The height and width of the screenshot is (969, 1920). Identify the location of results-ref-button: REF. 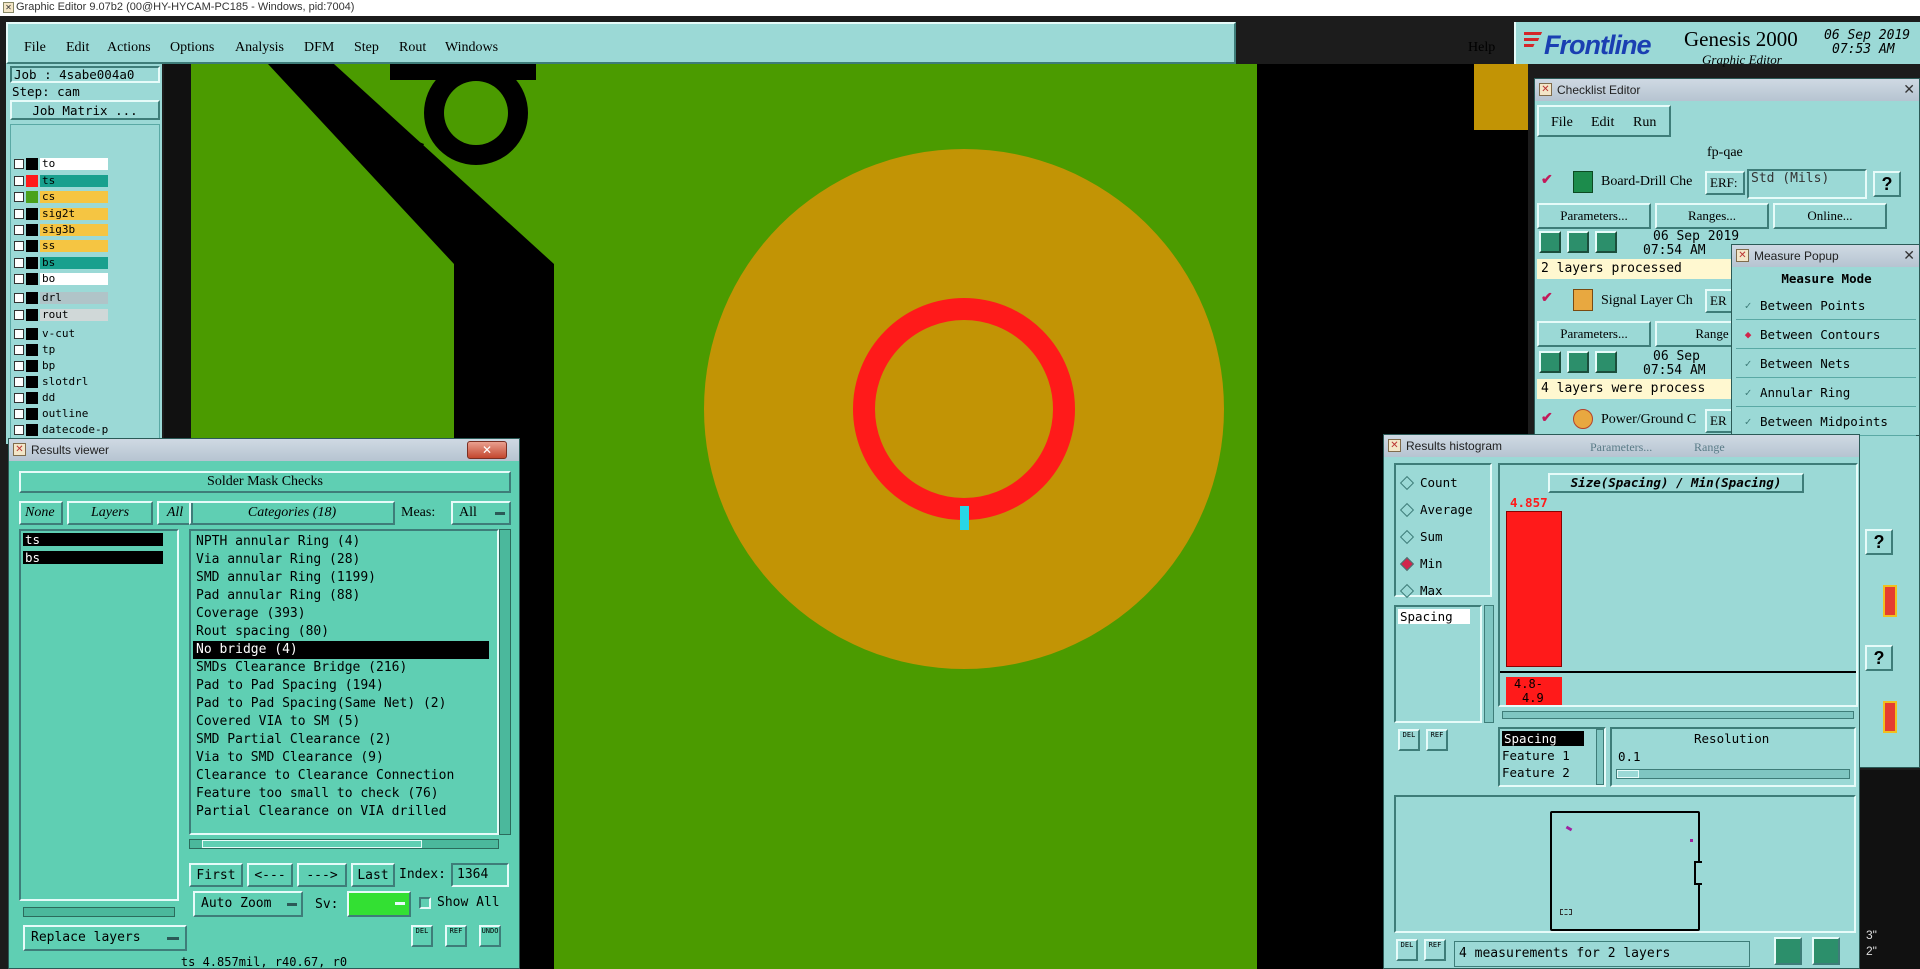
(456, 936).